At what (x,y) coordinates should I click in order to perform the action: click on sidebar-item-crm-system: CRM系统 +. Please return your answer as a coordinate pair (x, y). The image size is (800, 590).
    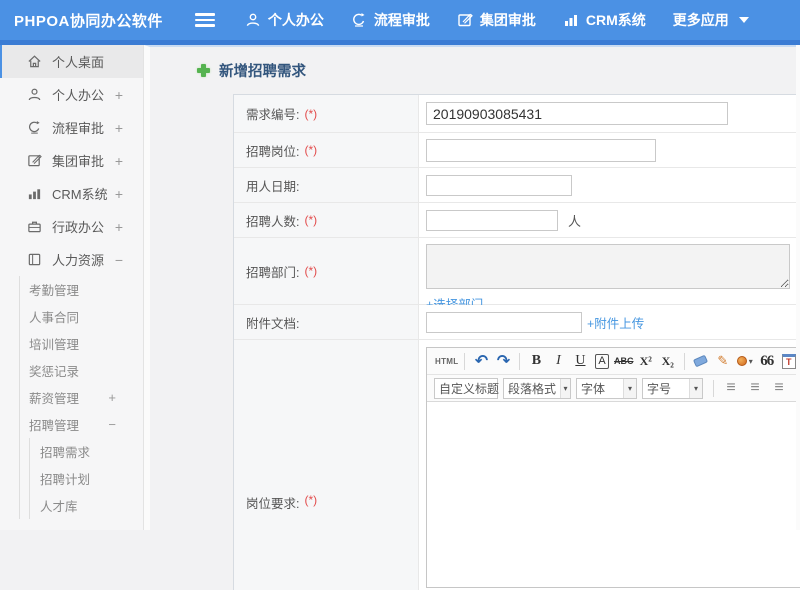
    Looking at the image, I should click on (71, 193).